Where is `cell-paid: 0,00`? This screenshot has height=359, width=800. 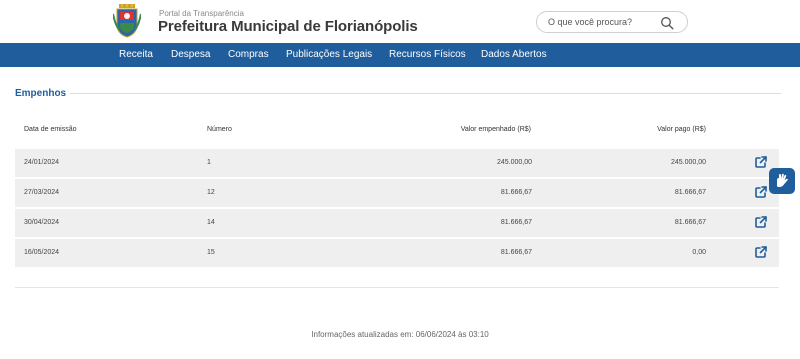
cell-paid: 0,00 is located at coordinates (699, 252).